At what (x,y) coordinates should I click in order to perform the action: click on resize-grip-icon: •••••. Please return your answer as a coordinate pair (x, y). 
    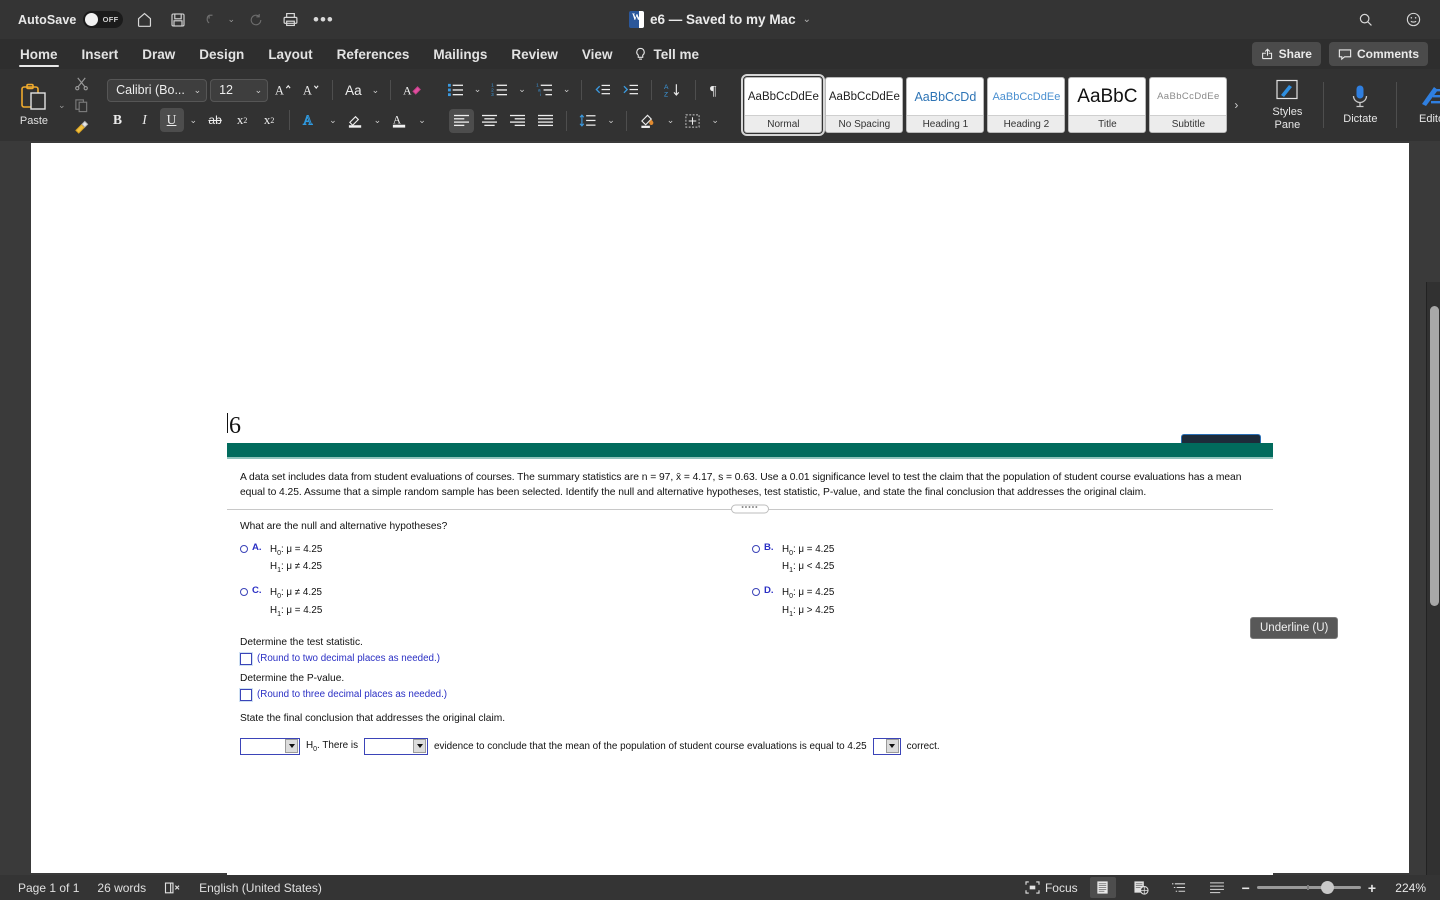
    Looking at the image, I should click on (750, 509).